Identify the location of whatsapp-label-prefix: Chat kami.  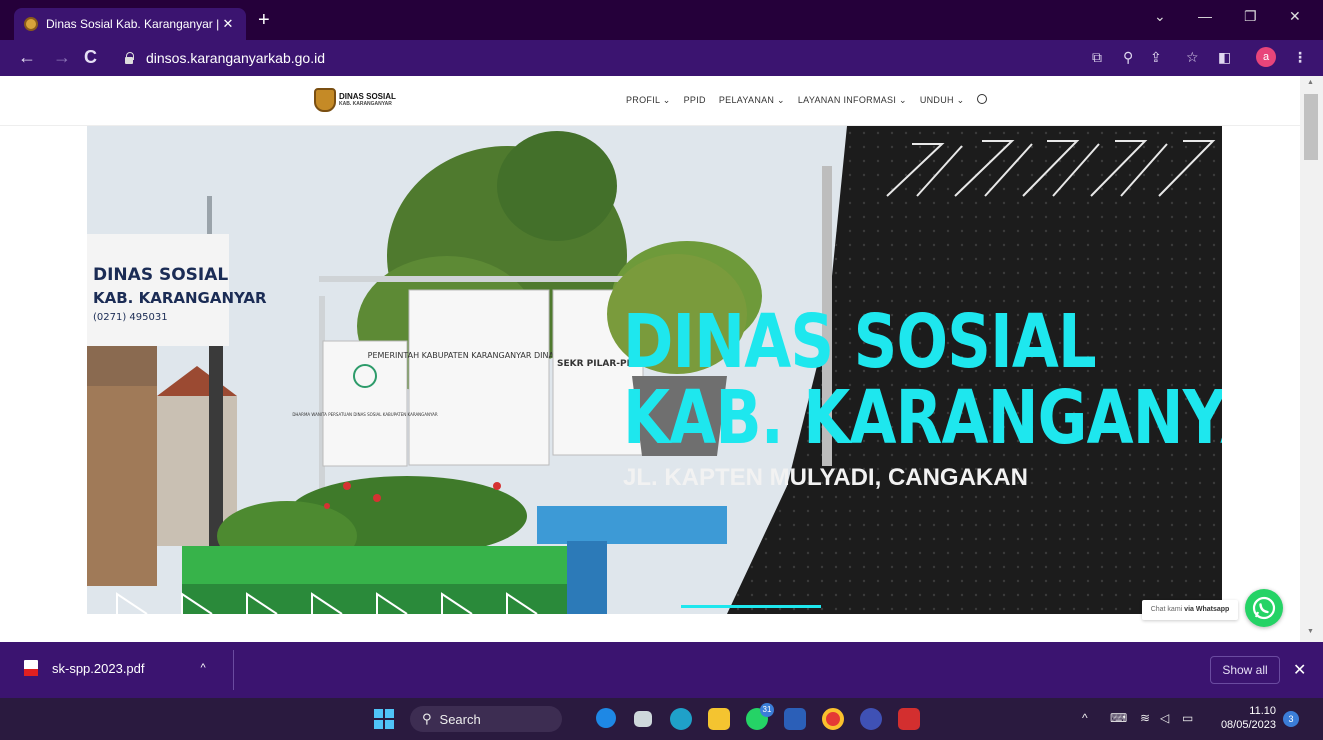
(1167, 609).